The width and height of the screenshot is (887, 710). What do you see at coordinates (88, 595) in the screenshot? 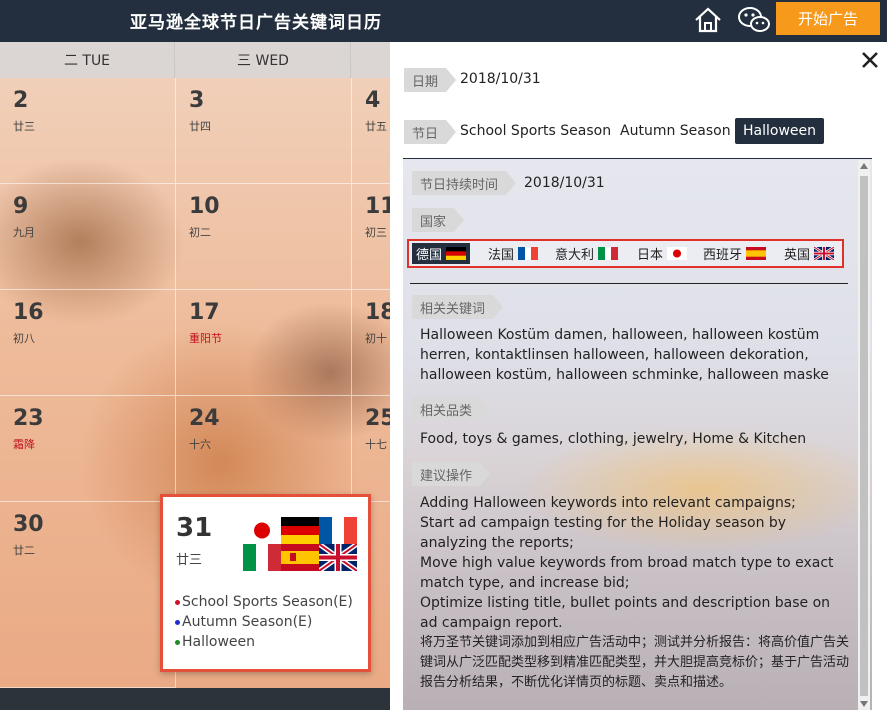
I see `calendar-cell: 30 廿二` at bounding box center [88, 595].